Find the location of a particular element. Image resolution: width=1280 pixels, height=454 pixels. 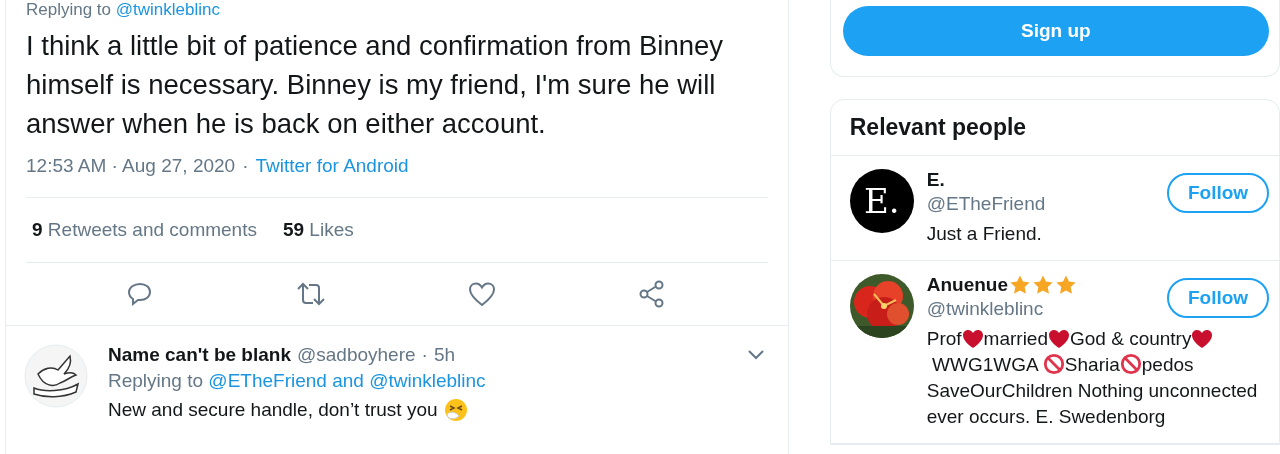

chevron-down-icon is located at coordinates (755, 355).